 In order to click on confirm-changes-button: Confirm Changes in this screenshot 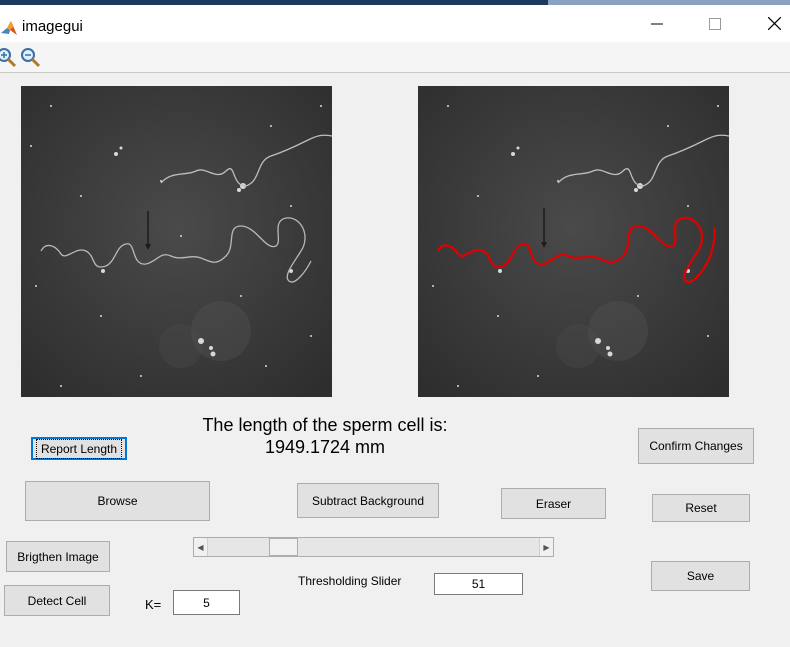, I will do `click(696, 446)`.